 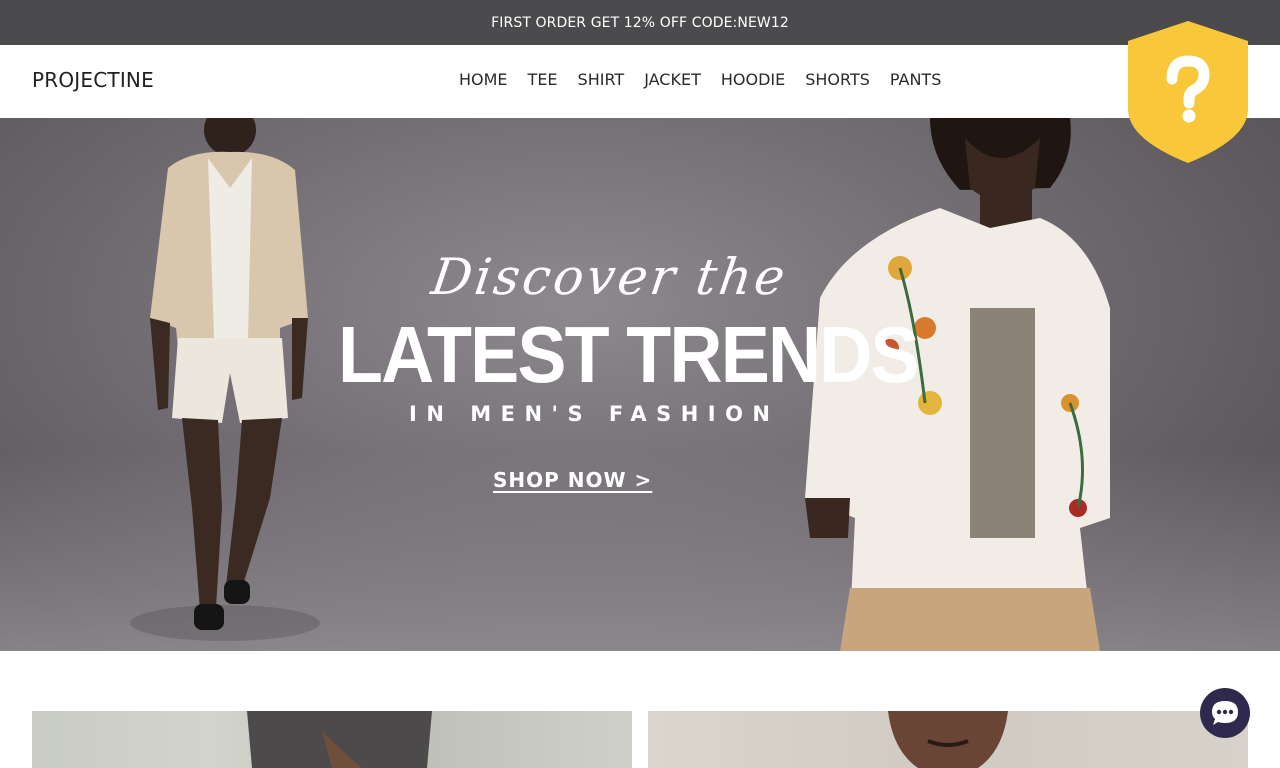 I want to click on hero-title: LATEST TRENDS, so click(x=629, y=354).